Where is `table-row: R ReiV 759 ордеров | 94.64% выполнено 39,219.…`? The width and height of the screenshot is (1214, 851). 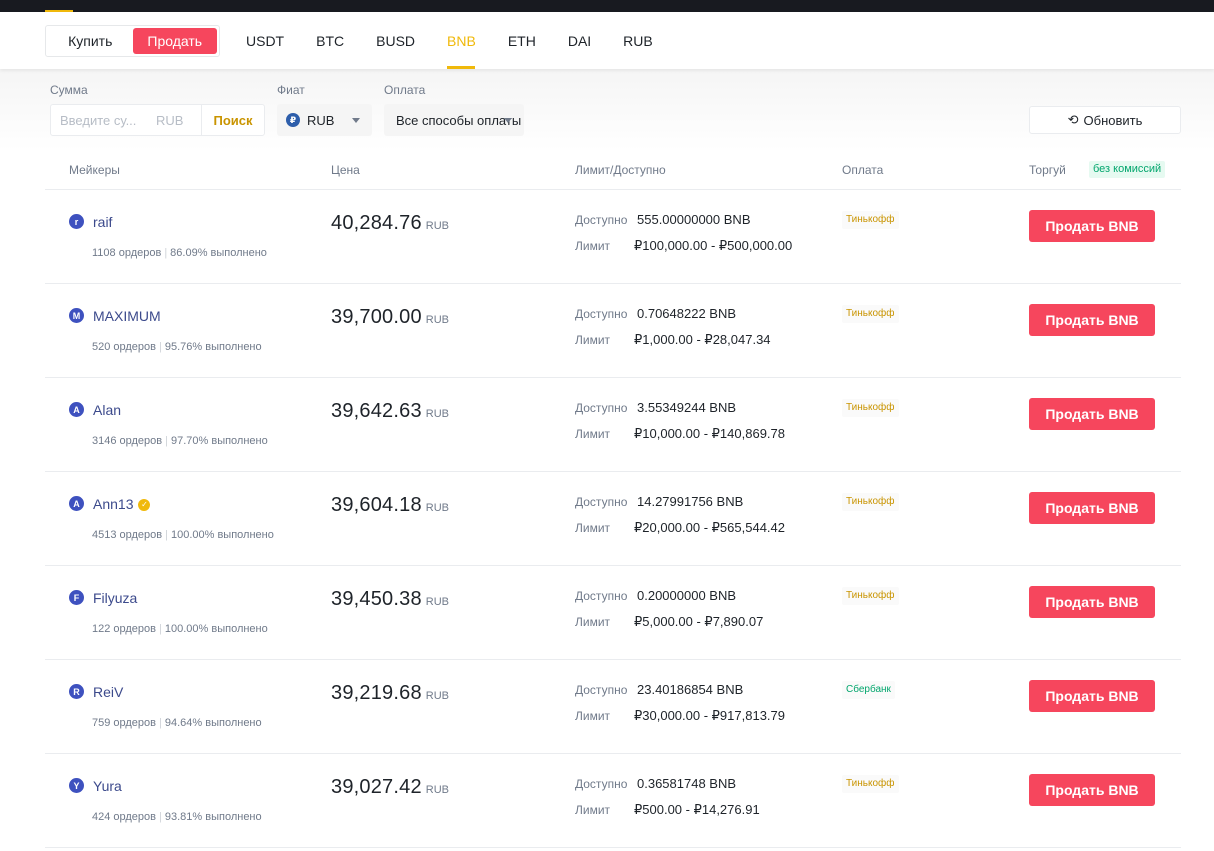 table-row: R ReiV 759 ордеров | 94.64% выполнено 39,219.… is located at coordinates (613, 707).